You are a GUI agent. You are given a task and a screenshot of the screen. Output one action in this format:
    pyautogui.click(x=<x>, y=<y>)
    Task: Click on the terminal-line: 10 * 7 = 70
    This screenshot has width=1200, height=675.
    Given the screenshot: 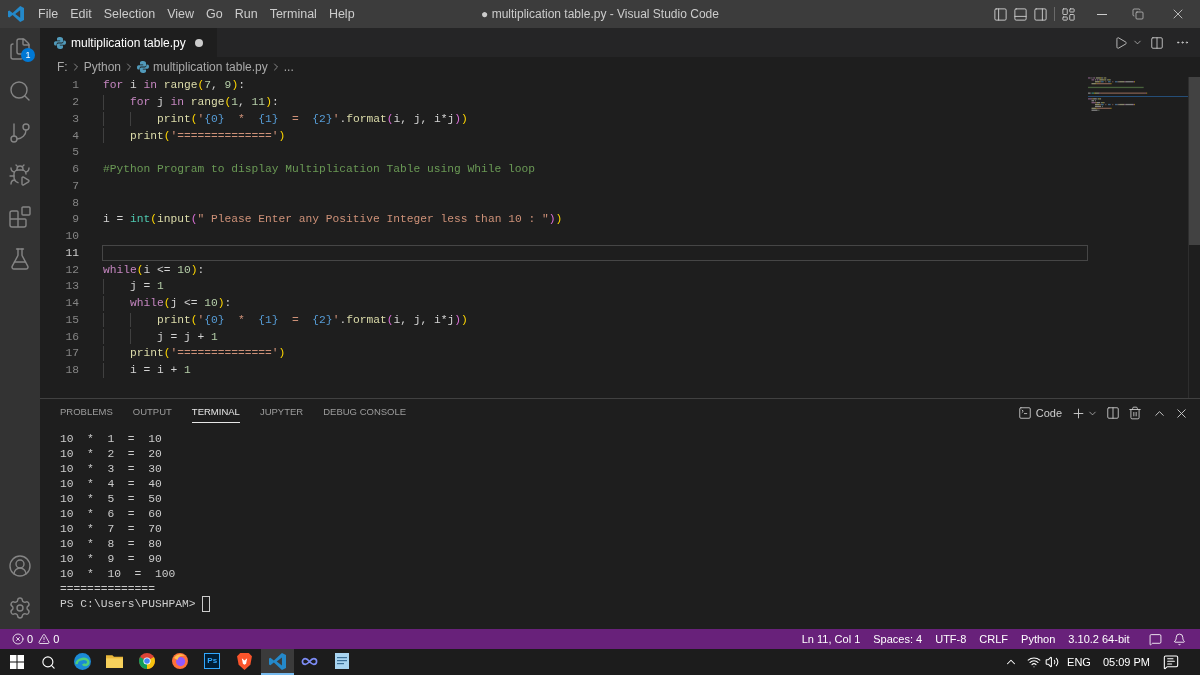 What is the action you would take?
    pyautogui.click(x=111, y=528)
    